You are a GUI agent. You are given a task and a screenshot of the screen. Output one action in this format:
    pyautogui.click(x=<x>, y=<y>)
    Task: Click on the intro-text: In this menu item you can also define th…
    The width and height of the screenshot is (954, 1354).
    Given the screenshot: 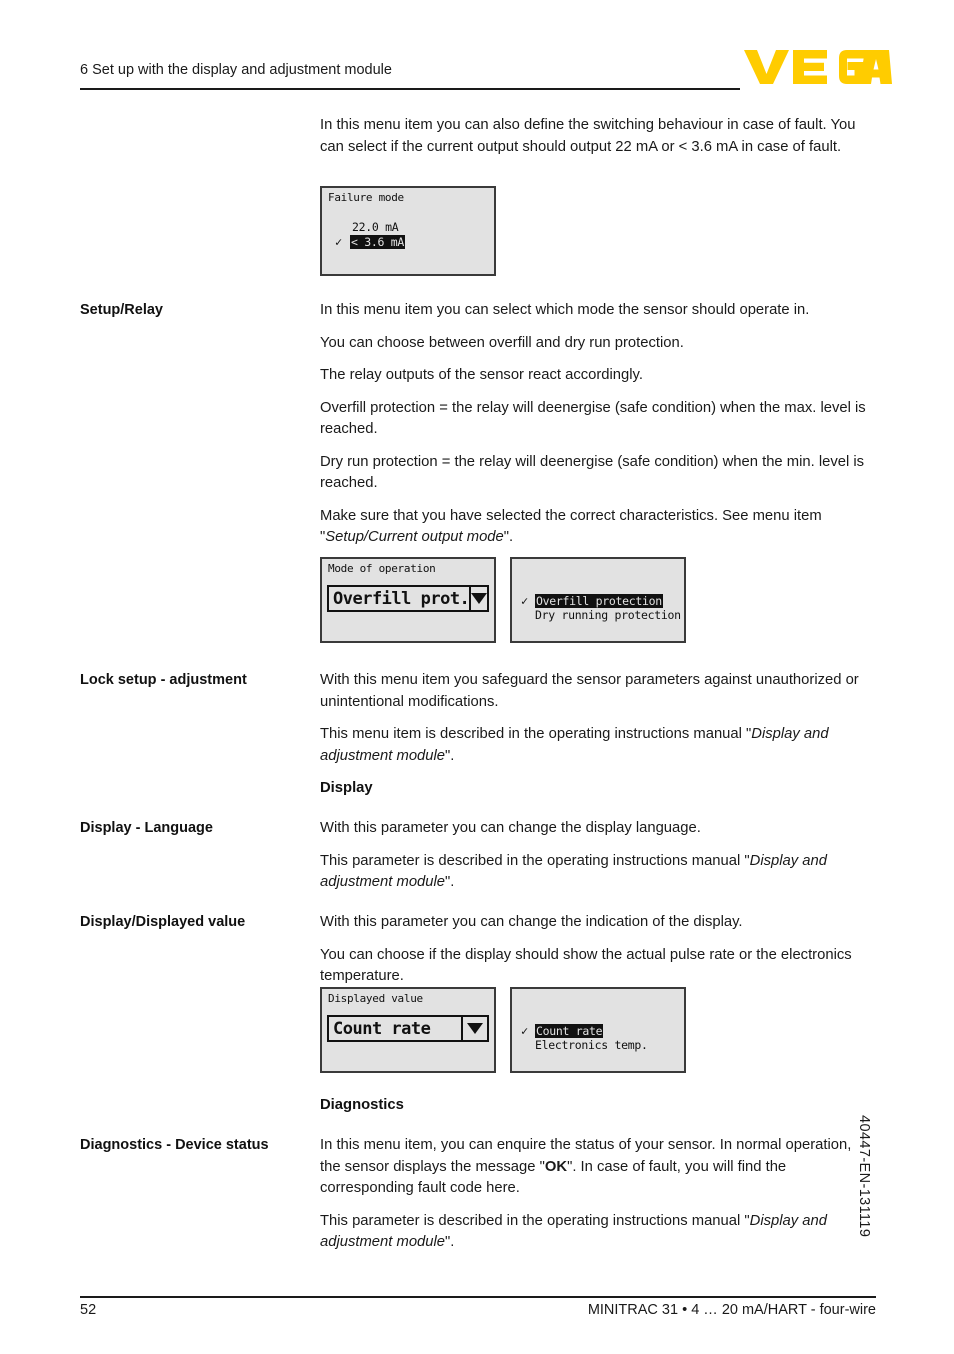 What is the action you would take?
    pyautogui.click(x=598, y=136)
    